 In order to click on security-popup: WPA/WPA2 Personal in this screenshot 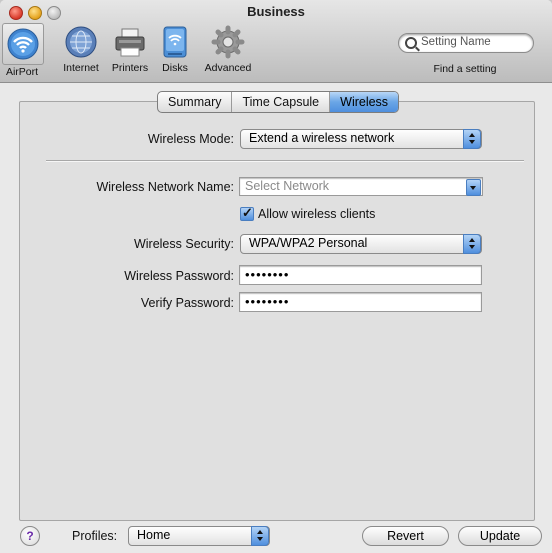, I will do `click(361, 244)`.